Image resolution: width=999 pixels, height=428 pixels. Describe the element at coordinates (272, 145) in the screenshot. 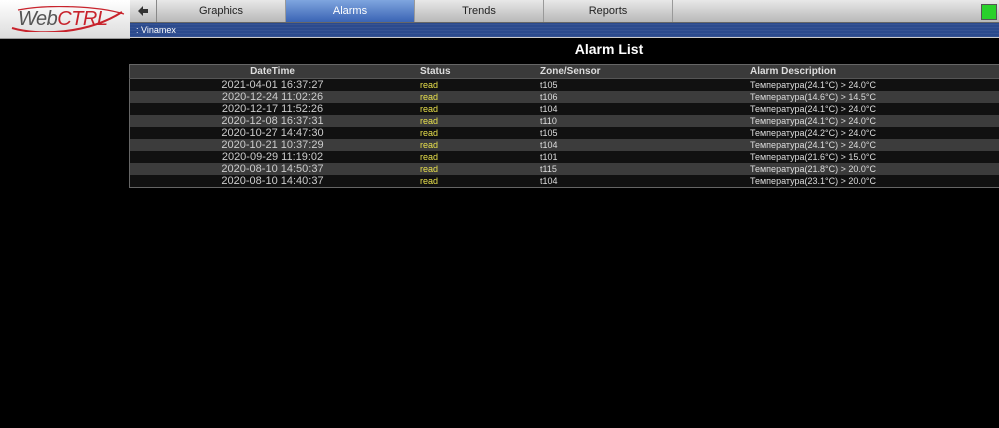

I see `datetime-cell: 2020-10-21 10:37:29` at that location.